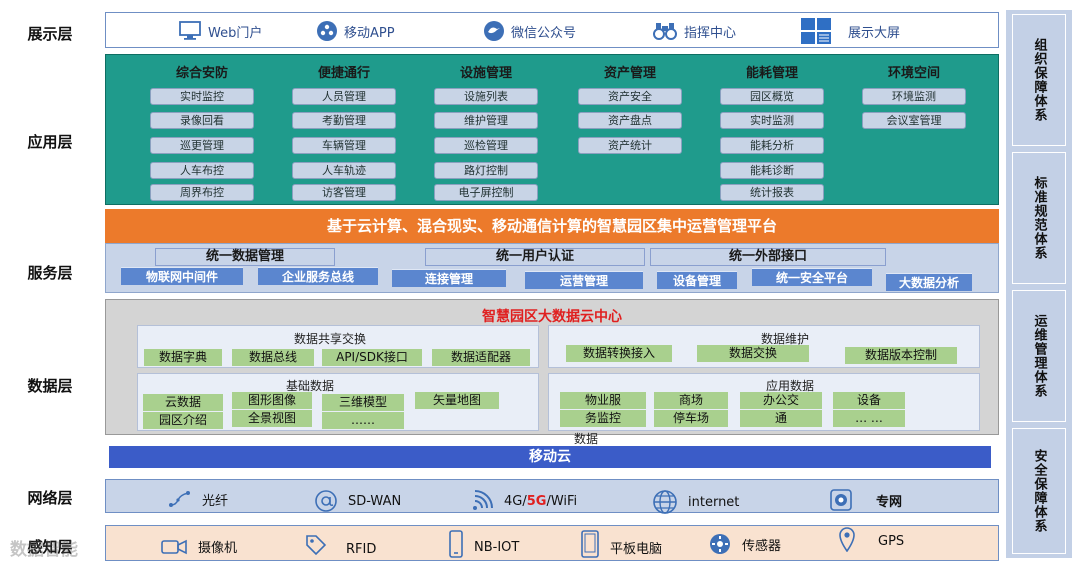 Image resolution: width=1080 pixels, height=569 pixels. What do you see at coordinates (771, 73) in the screenshot?
I see `app-column-title: 能耗管理` at bounding box center [771, 73].